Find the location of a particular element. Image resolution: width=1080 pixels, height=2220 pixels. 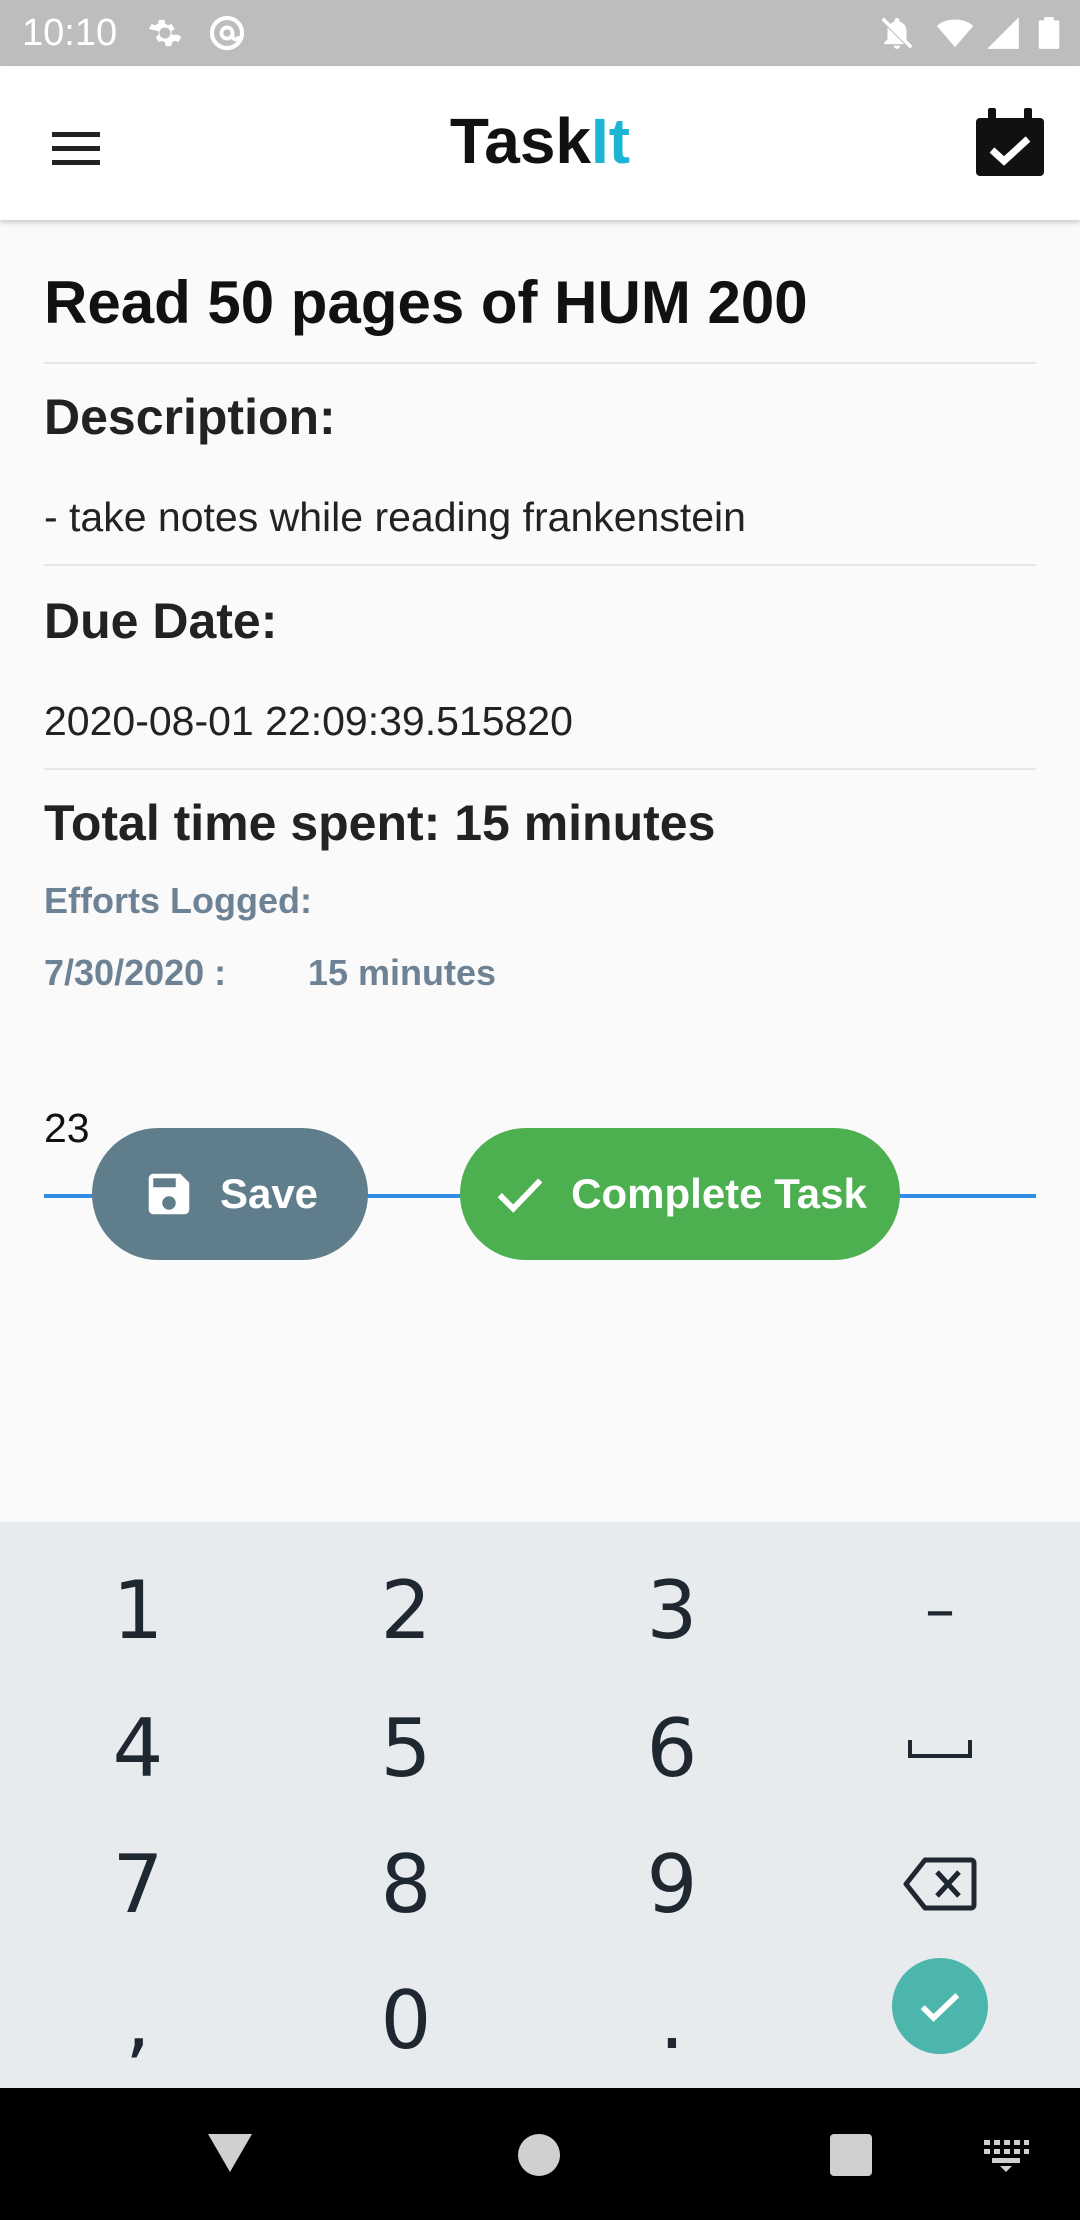

gear-icon is located at coordinates (165, 33).